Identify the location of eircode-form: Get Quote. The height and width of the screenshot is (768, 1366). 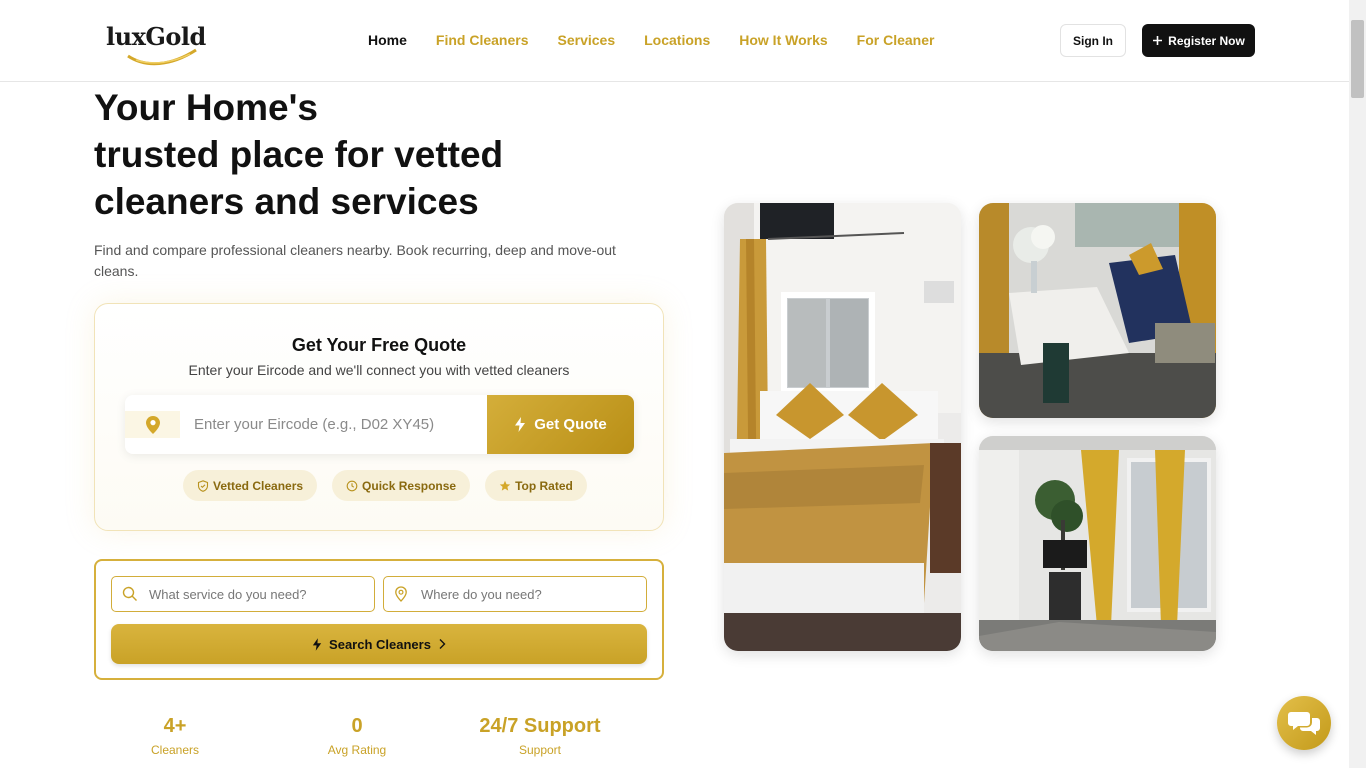
(379, 424).